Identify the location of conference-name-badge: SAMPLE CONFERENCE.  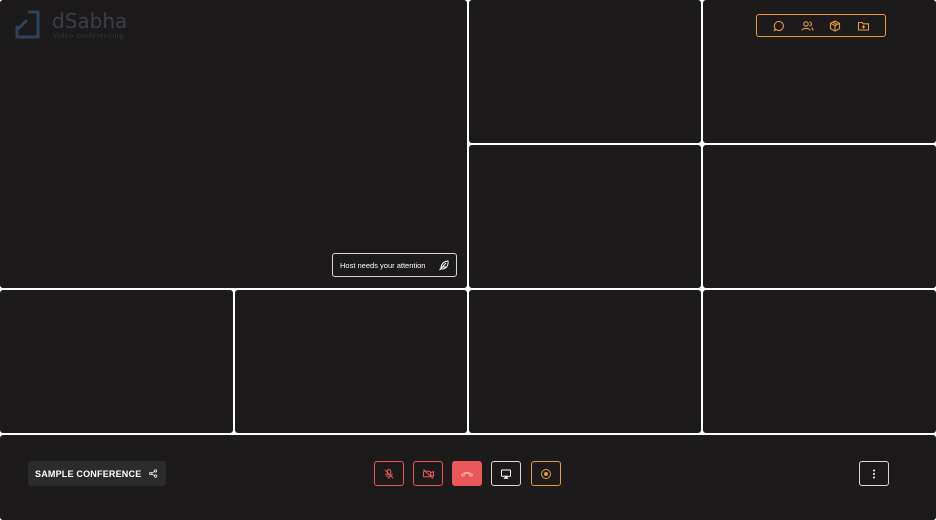
(97, 473).